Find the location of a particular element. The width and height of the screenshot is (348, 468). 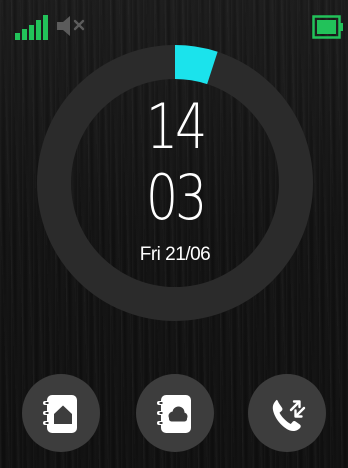

home-contacts-book-icon is located at coordinates (60, 414).